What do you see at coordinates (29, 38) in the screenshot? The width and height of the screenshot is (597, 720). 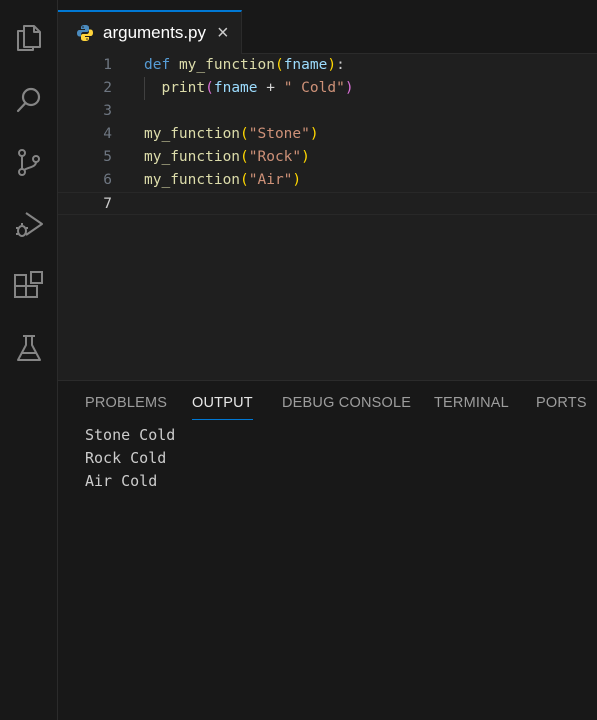 I see `explorer-icon` at bounding box center [29, 38].